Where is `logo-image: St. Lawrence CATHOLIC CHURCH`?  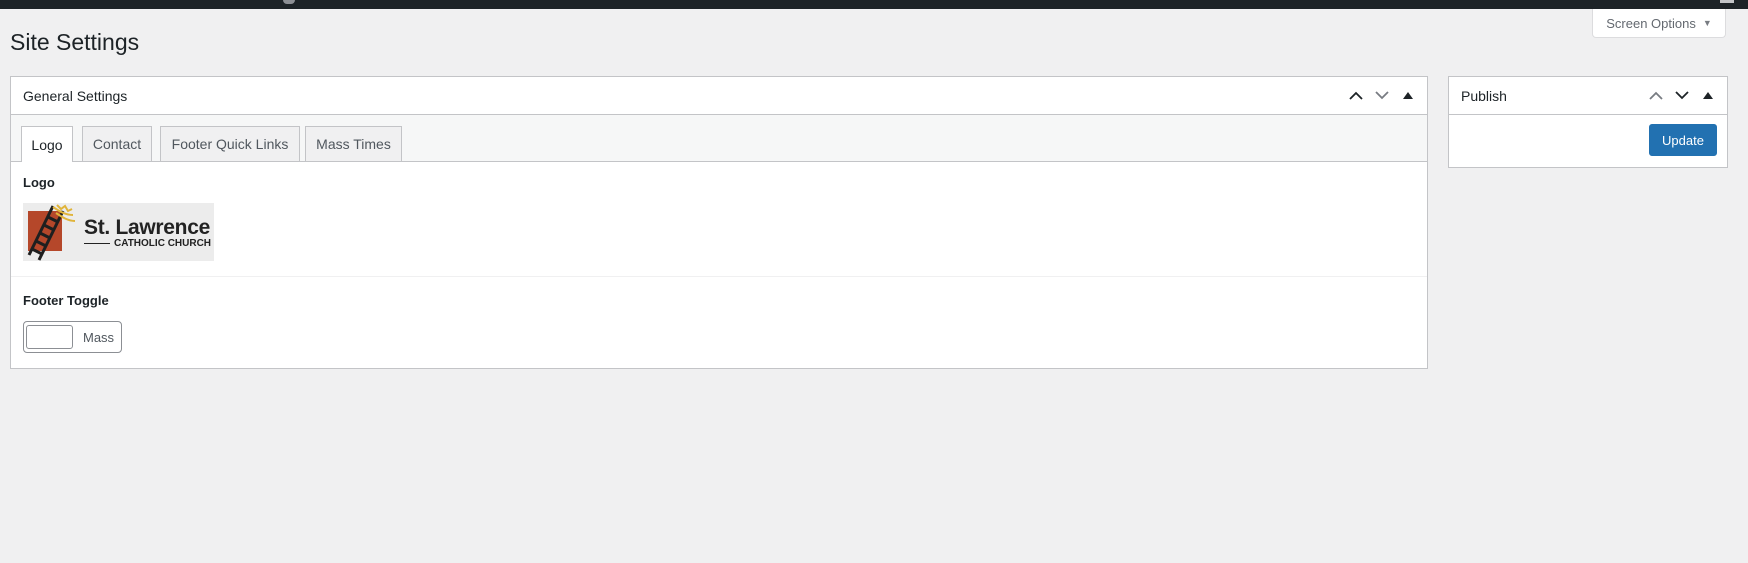
logo-image: St. Lawrence CATHOLIC CHURCH is located at coordinates (118, 232).